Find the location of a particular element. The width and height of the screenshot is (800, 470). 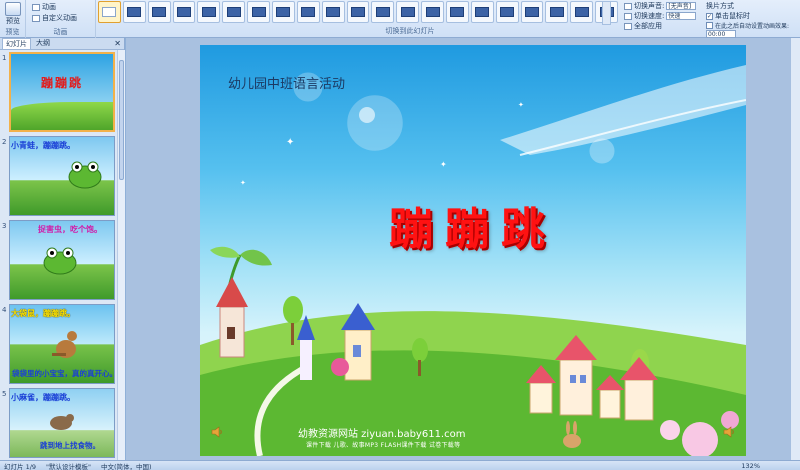

checkbox-checked-icon: ✓ is located at coordinates (709, 16).